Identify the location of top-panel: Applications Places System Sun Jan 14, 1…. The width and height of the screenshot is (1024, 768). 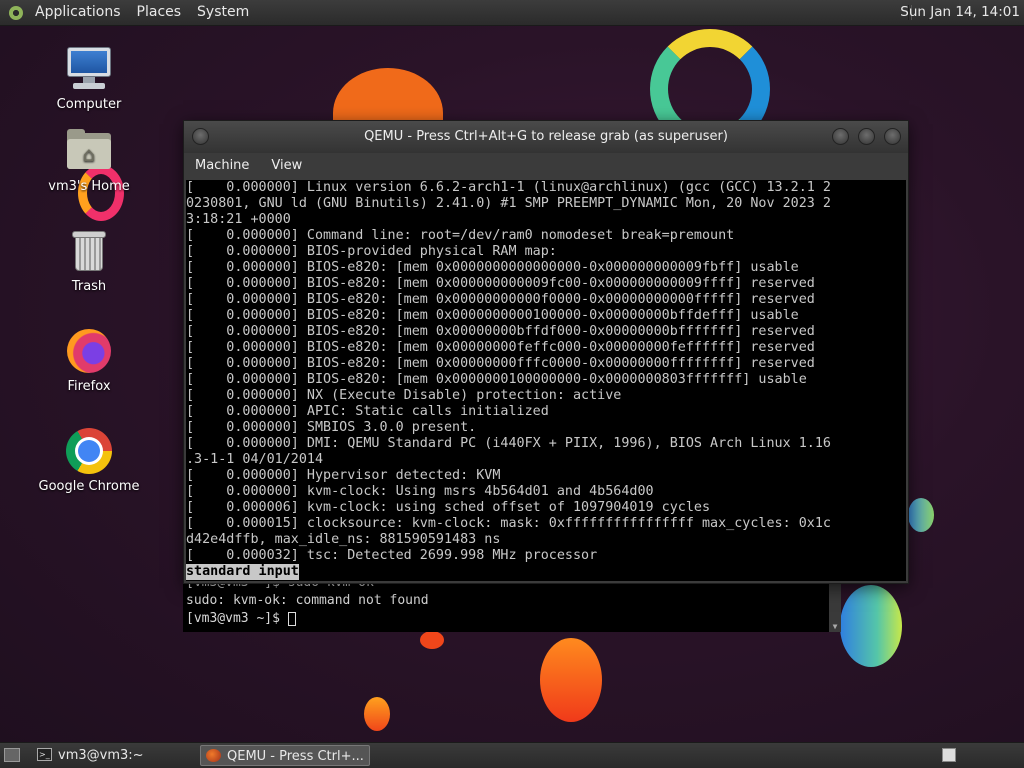
(512, 13).